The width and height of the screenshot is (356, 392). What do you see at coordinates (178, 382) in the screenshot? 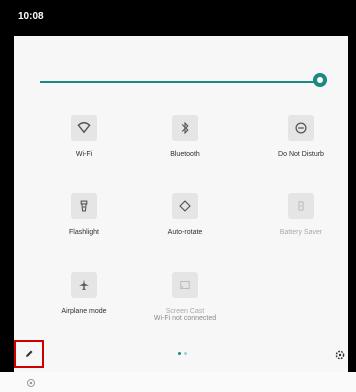
I see `bottom-strip` at bounding box center [178, 382].